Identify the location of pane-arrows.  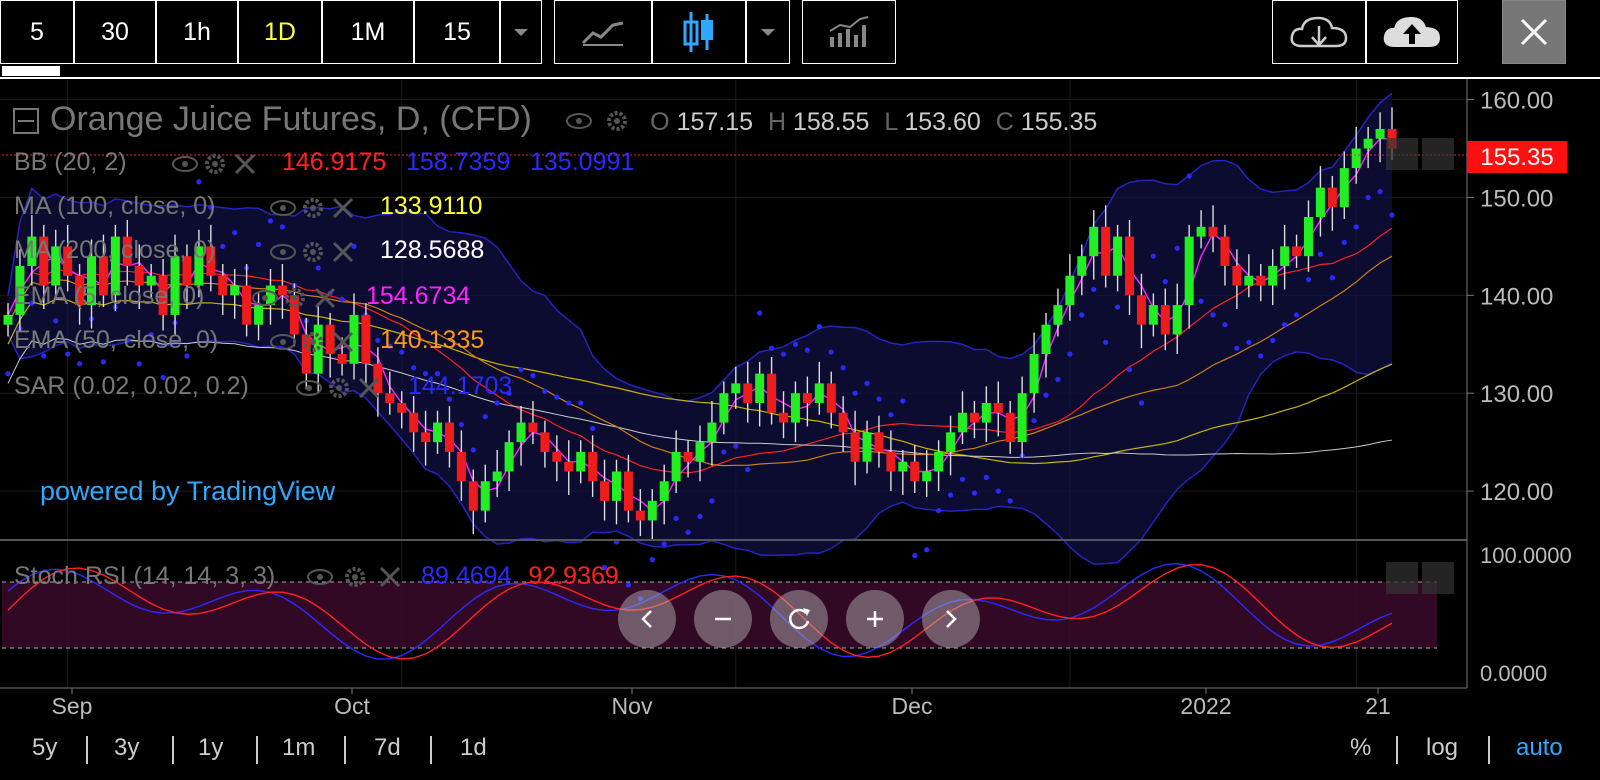
(1420, 366).